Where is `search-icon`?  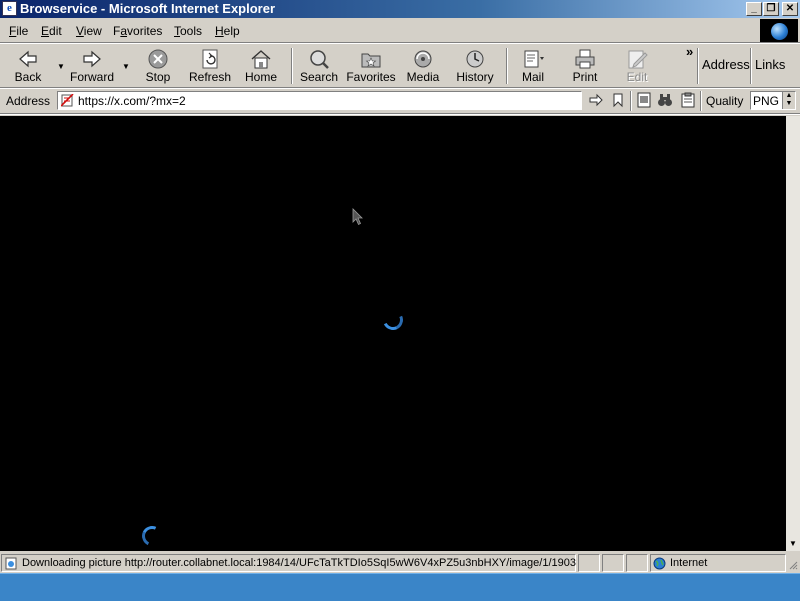 search-icon is located at coordinates (319, 59).